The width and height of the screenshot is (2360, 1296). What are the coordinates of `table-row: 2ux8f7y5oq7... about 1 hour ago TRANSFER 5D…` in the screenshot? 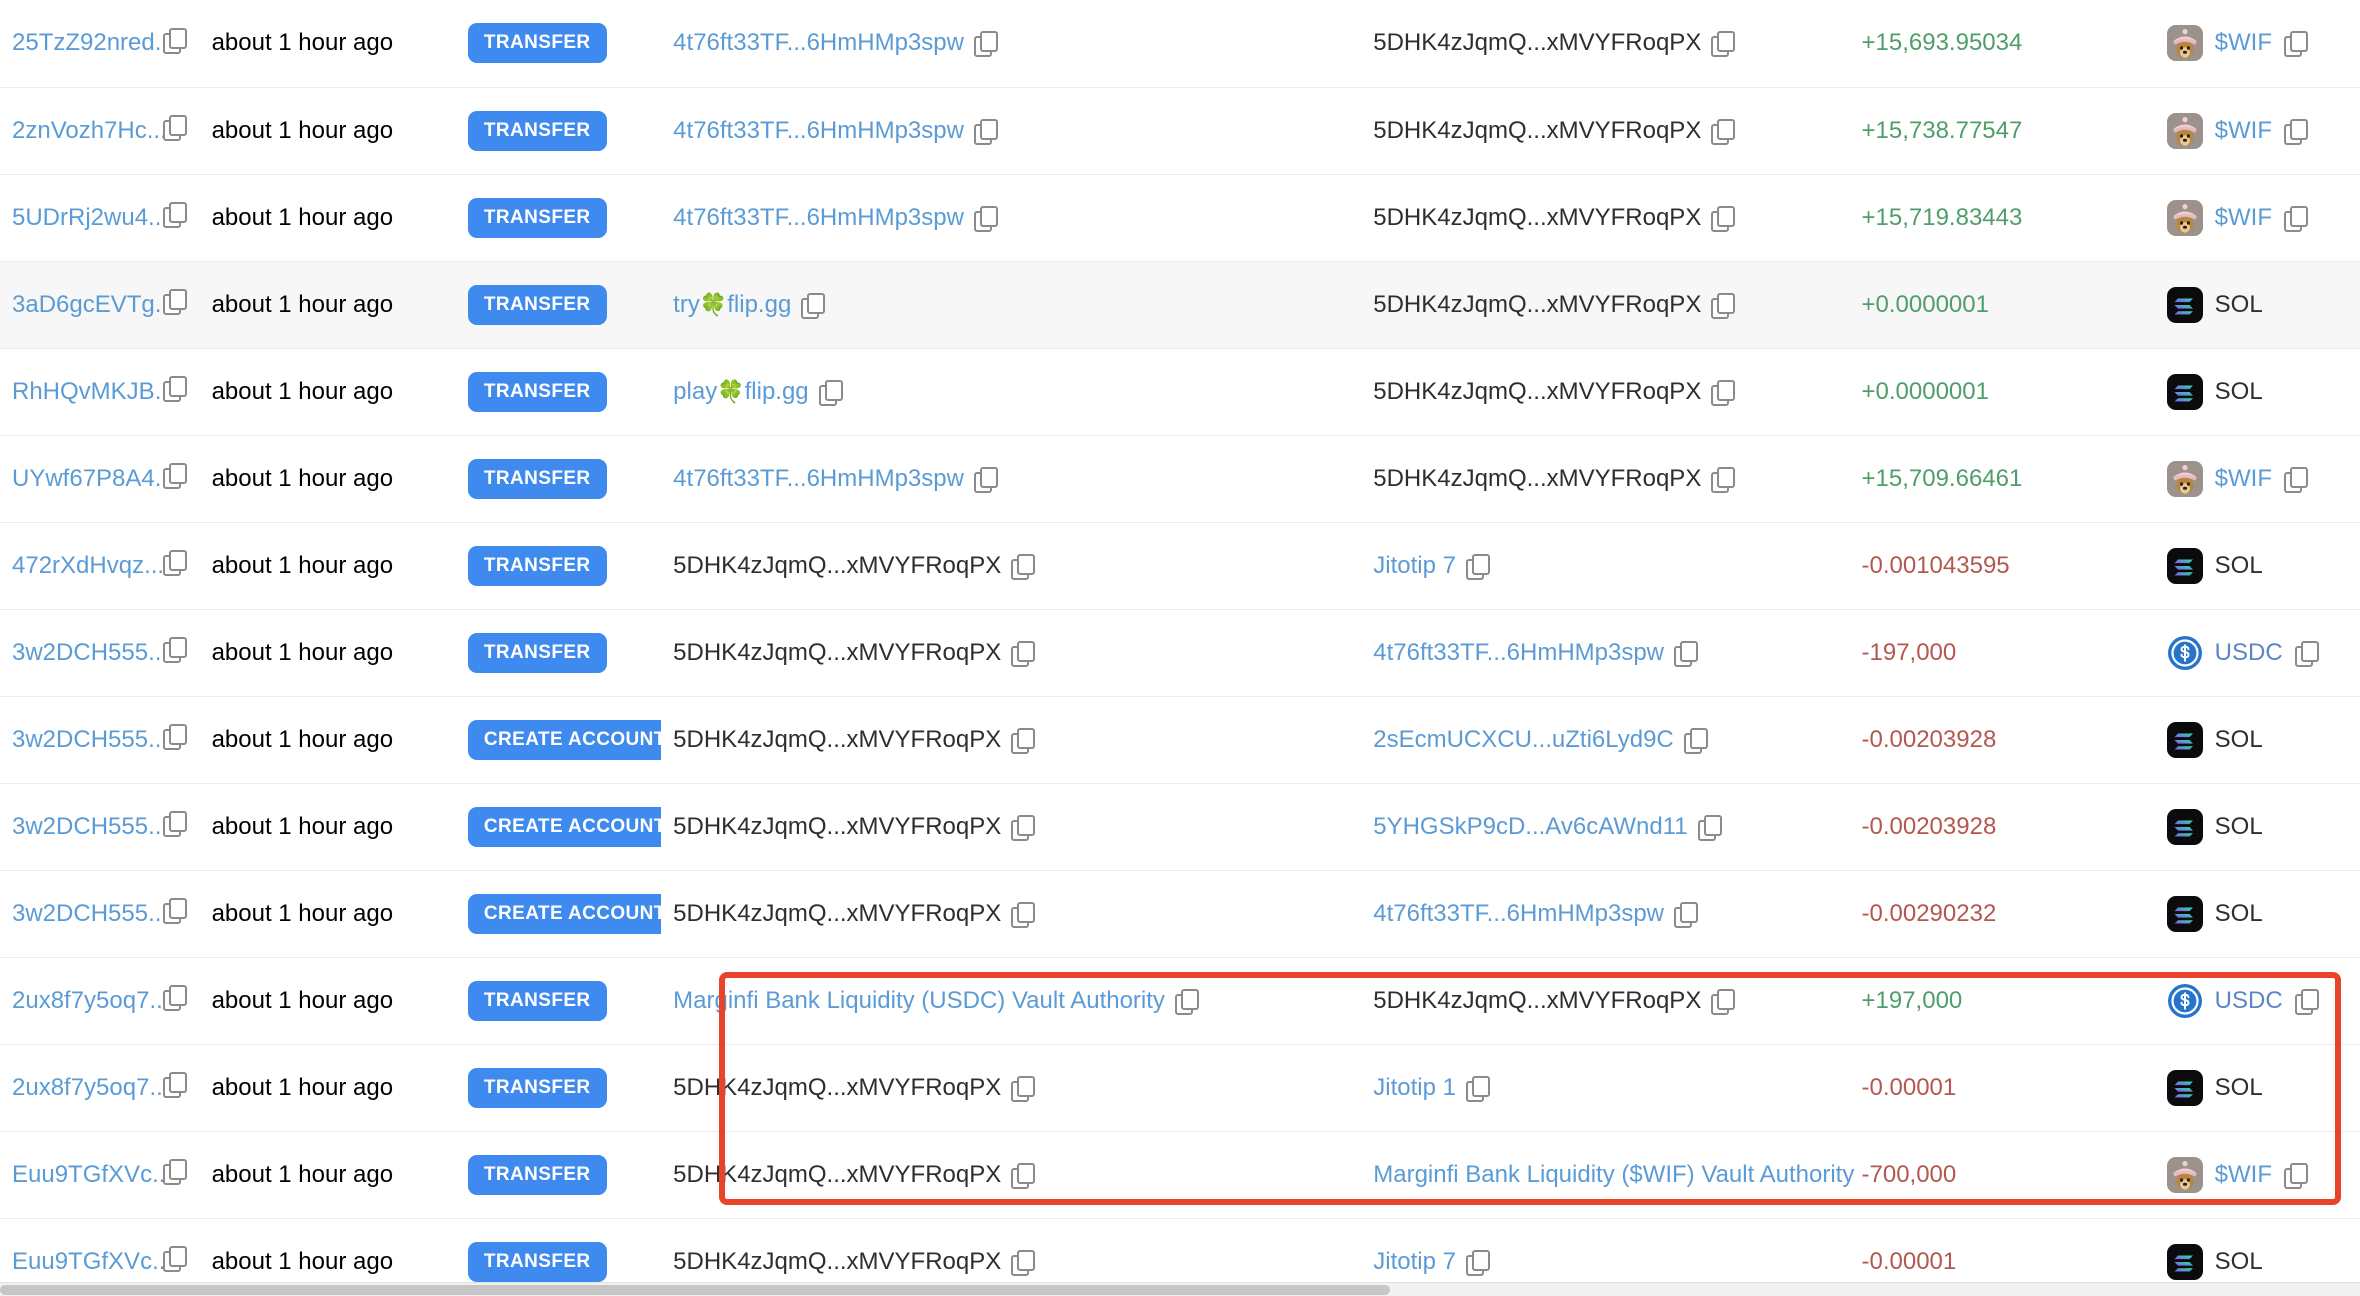 It's located at (1180, 1088).